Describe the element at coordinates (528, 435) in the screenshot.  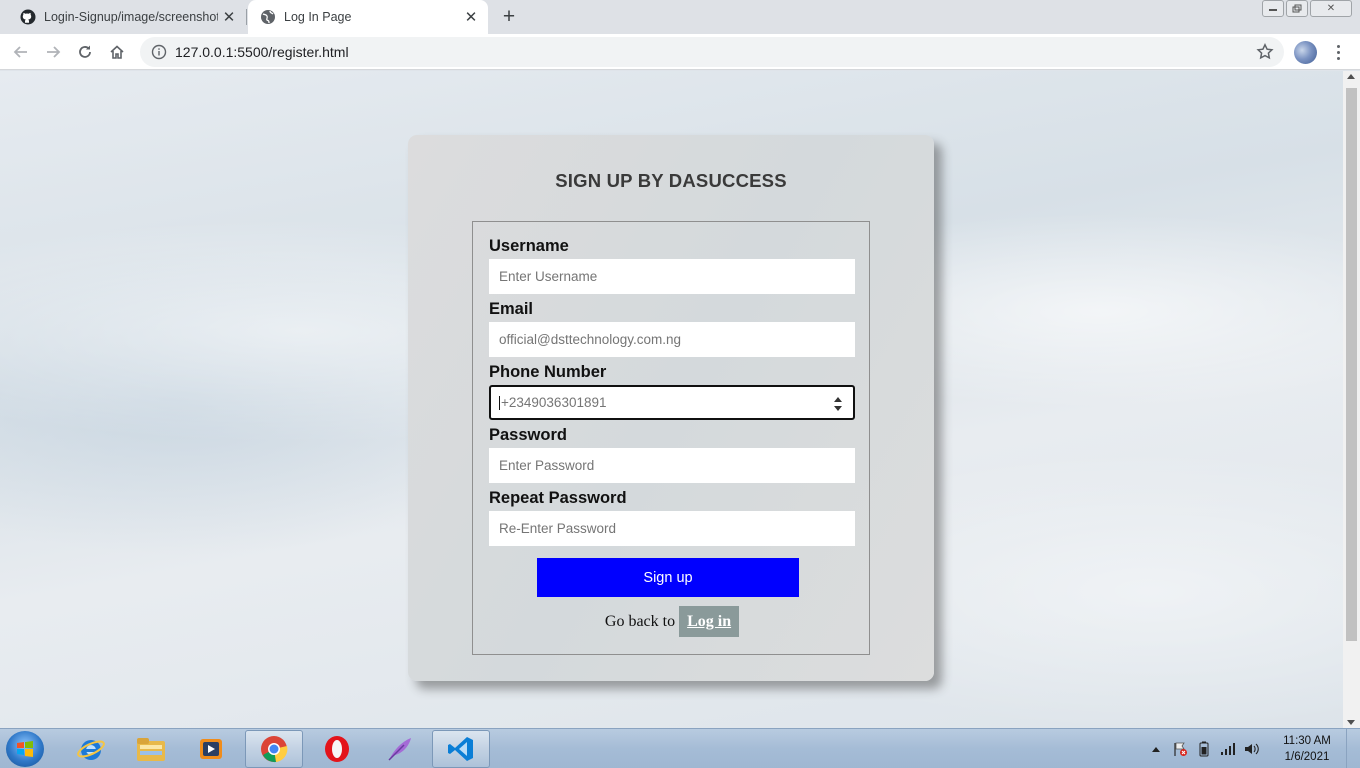
I see `password-label: Password` at that location.